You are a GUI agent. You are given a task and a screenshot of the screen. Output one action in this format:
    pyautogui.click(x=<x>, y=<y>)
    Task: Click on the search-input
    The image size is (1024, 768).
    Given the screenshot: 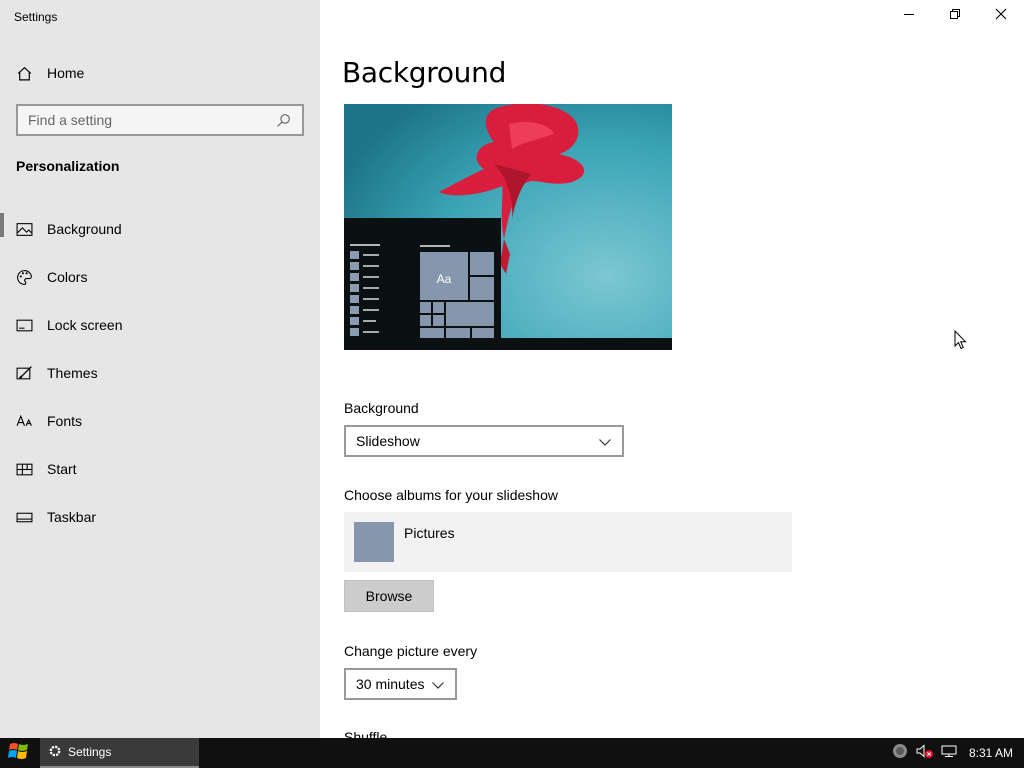 What is the action you would take?
    pyautogui.click(x=151, y=120)
    